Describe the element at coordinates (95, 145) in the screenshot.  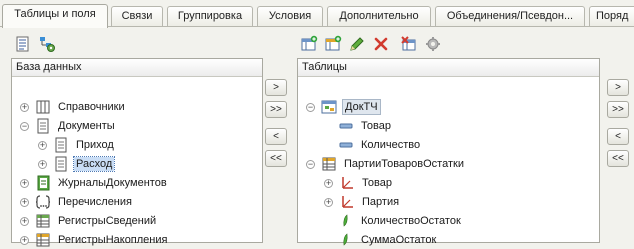
I see `tree-item-label: Приход` at that location.